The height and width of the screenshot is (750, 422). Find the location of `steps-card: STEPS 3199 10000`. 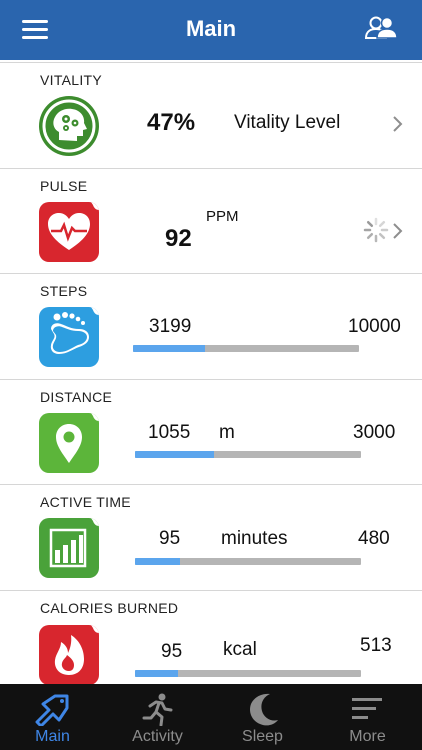

steps-card: STEPS 3199 10000 is located at coordinates (211, 326).